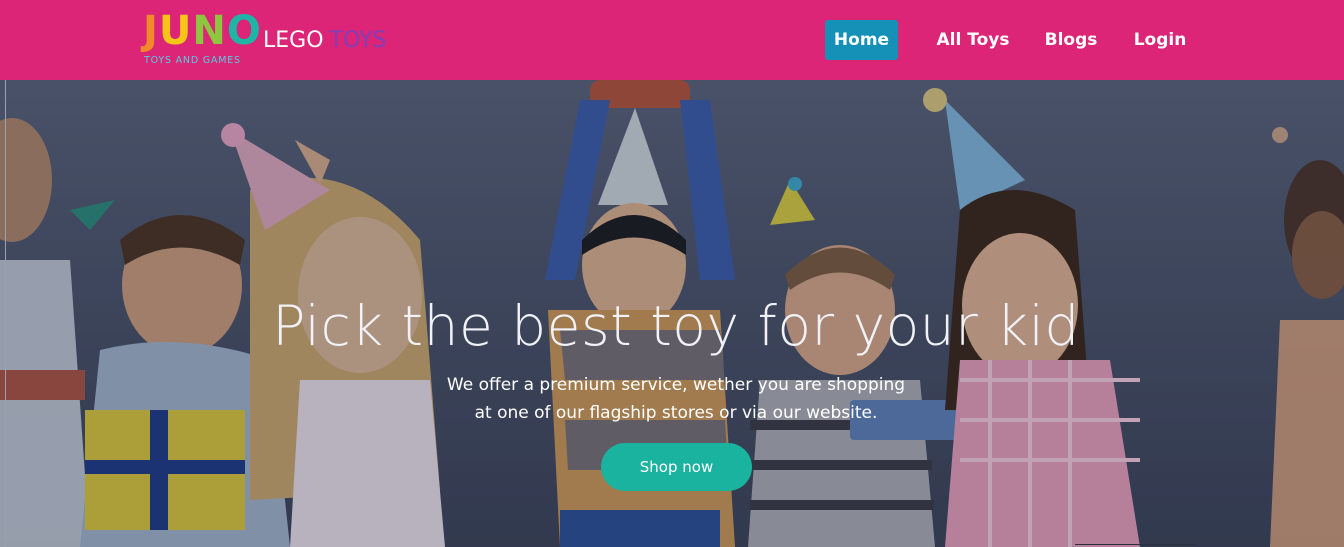 This screenshot has width=1344, height=547. What do you see at coordinates (1135, 544) in the screenshot?
I see `bottom-divider` at bounding box center [1135, 544].